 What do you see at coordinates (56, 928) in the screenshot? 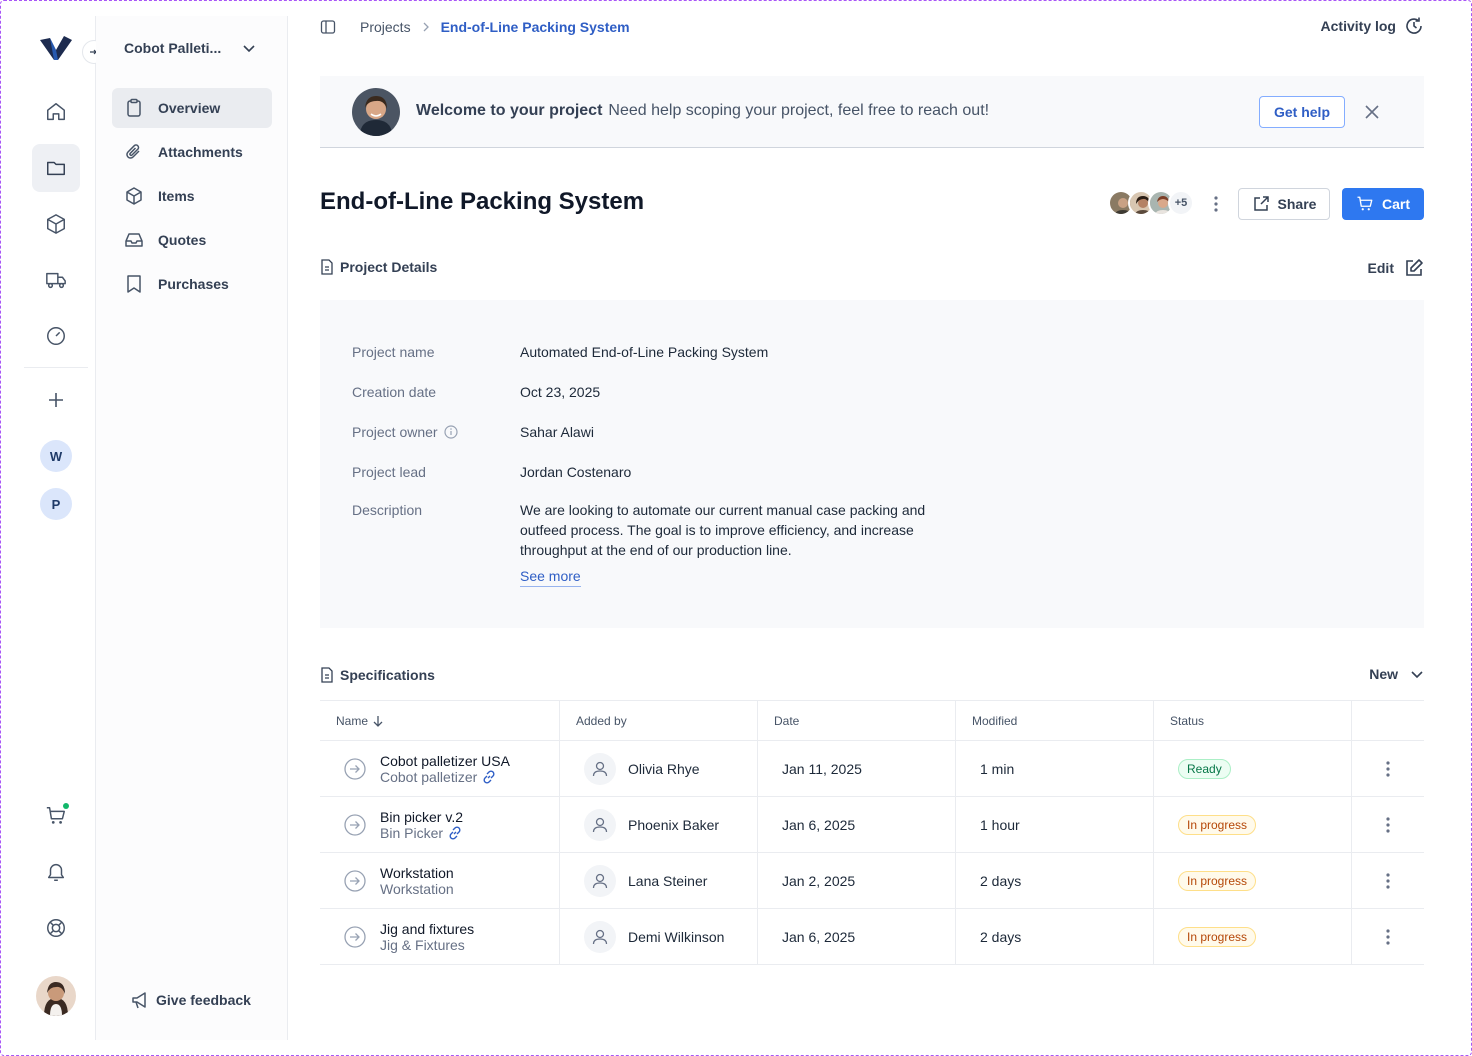
I see `rail-support` at bounding box center [56, 928].